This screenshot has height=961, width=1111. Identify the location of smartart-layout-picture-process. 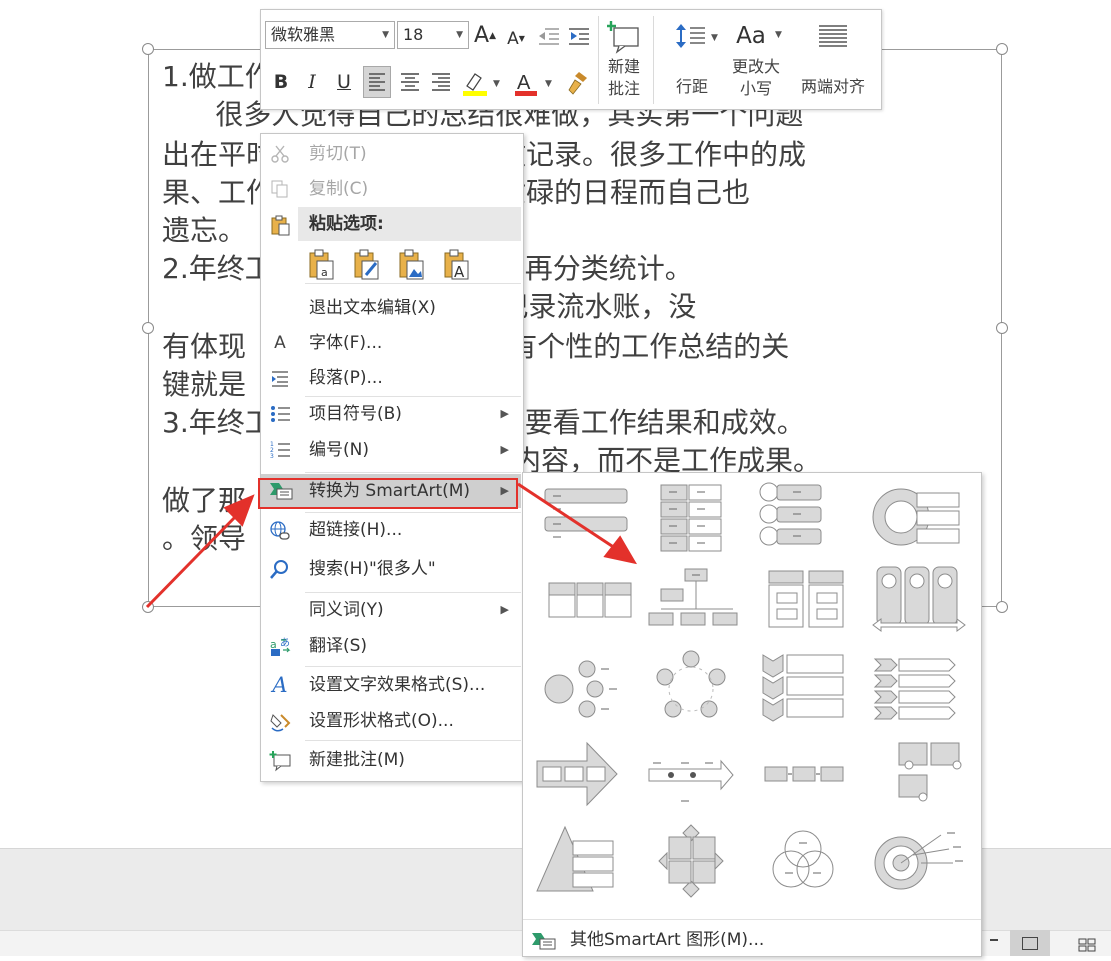
(915, 774).